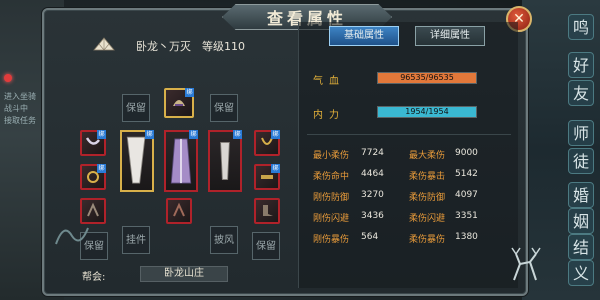 This screenshot has height=300, width=600. What do you see at coordinates (104, 44) in the screenshot?
I see `fan-icon` at bounding box center [104, 44].